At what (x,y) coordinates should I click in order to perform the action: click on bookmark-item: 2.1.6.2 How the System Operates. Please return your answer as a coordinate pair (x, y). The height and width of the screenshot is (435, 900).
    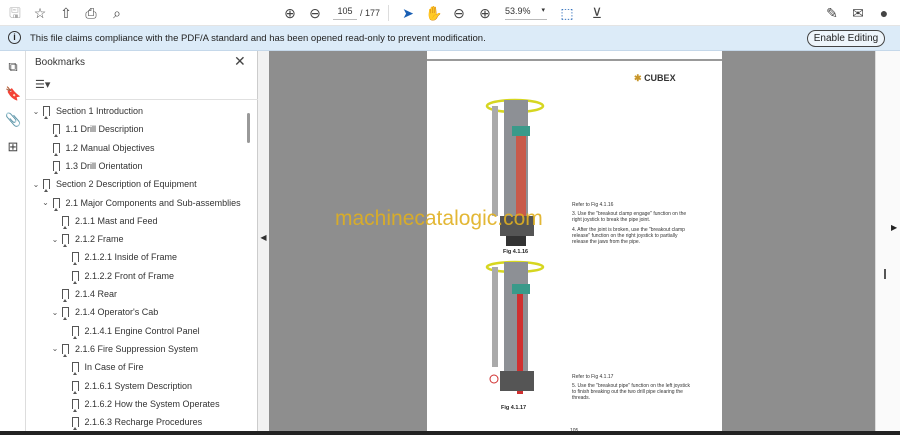
    Looking at the image, I should click on (140, 404).